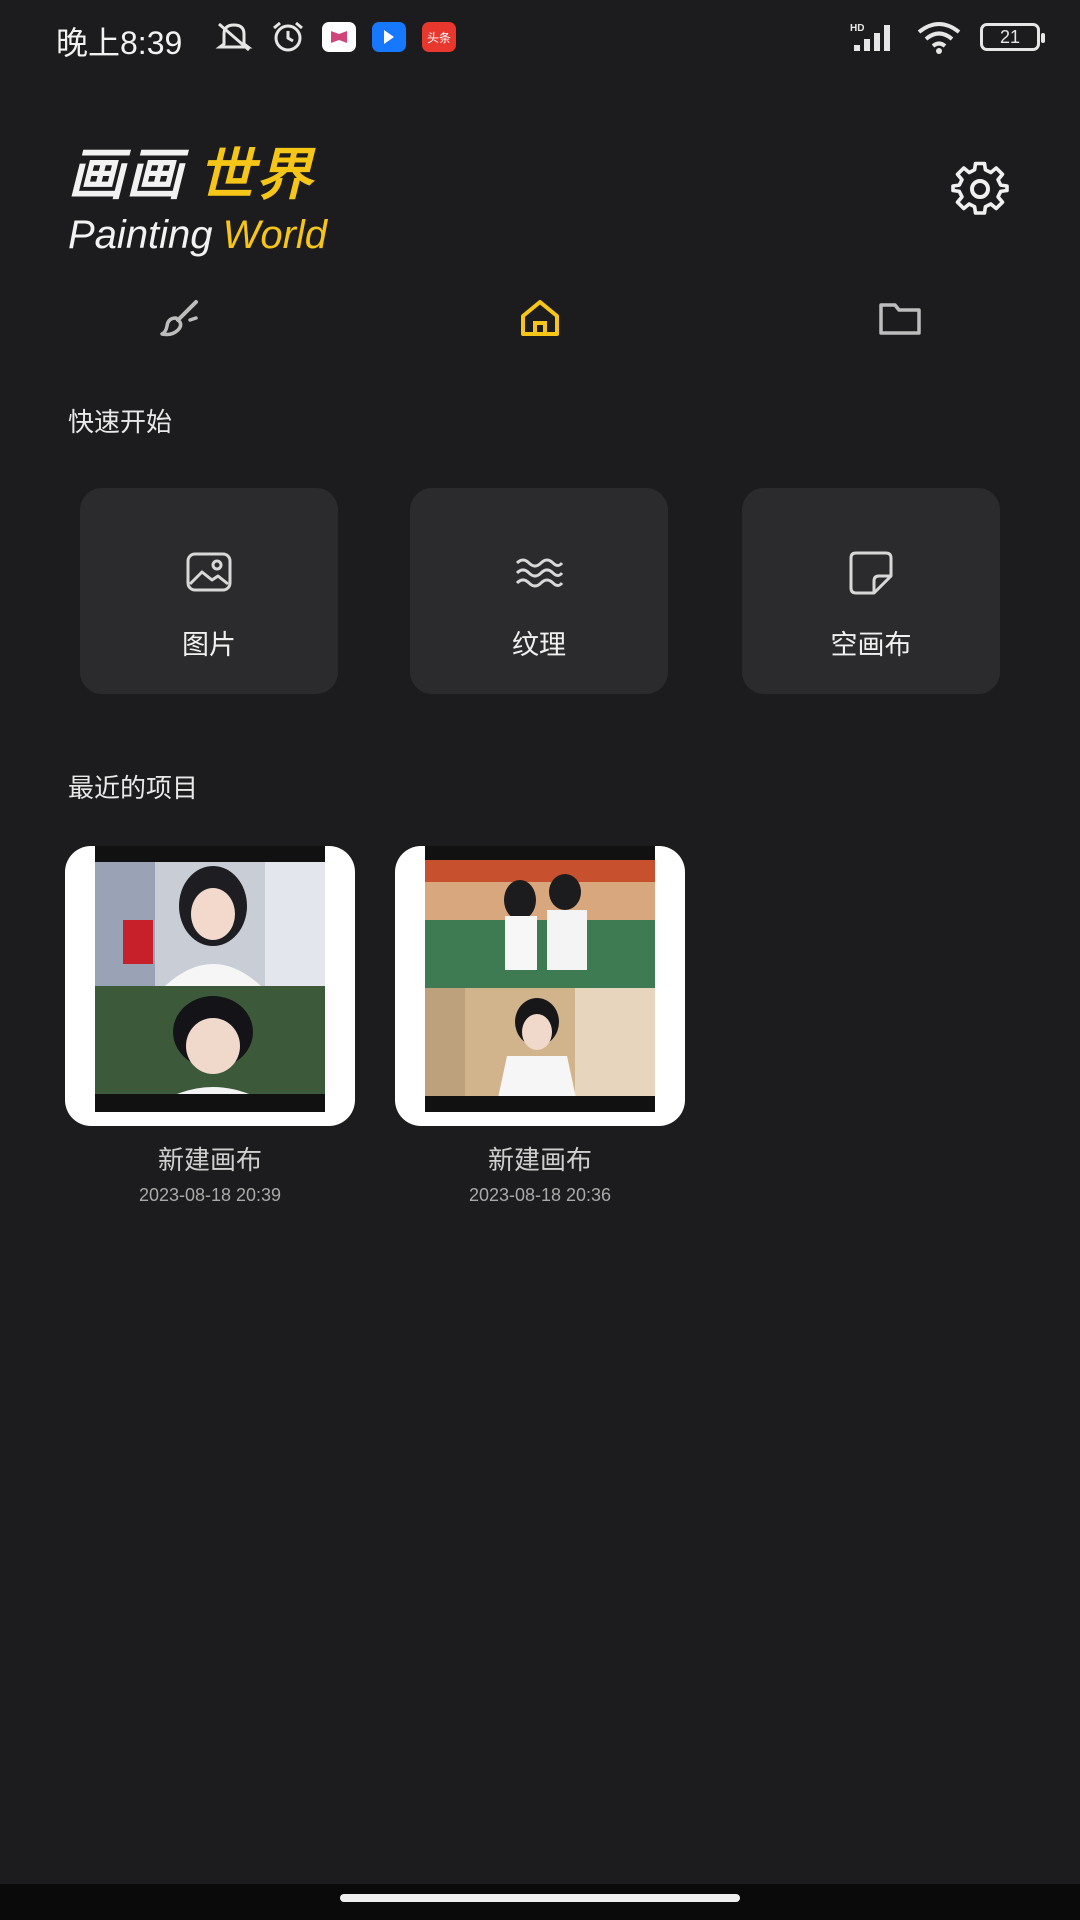  What do you see at coordinates (209, 572) in the screenshot?
I see `image-icon` at bounding box center [209, 572].